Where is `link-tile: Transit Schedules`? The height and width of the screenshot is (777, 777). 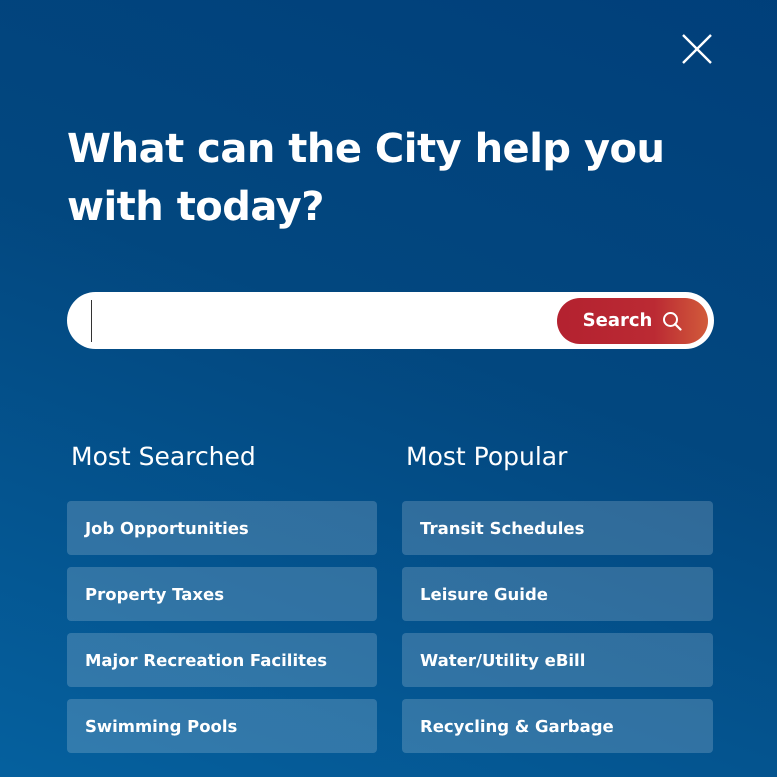 link-tile: Transit Schedules is located at coordinates (557, 528).